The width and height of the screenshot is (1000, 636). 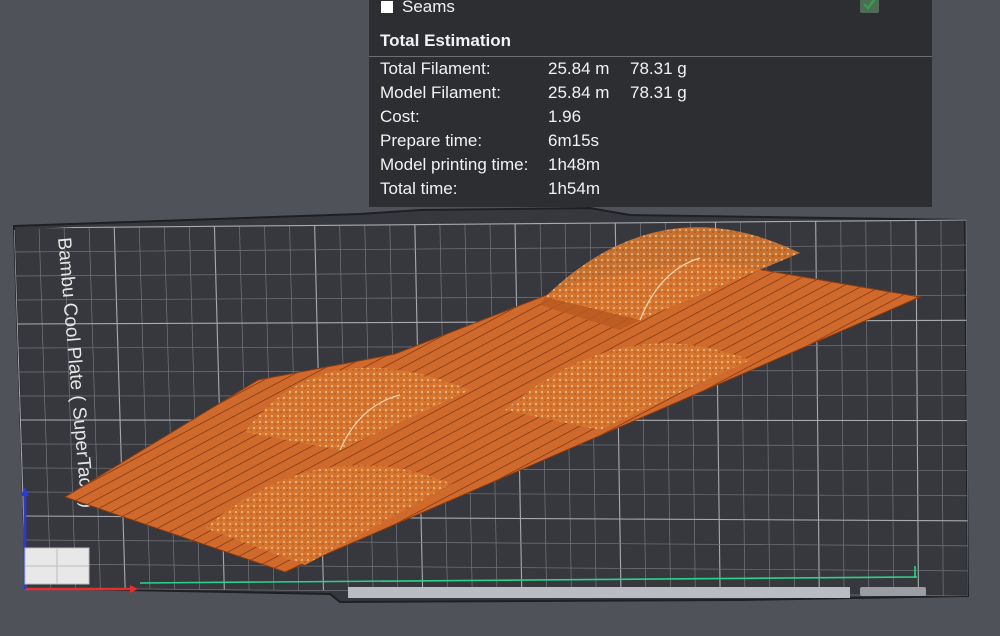 I want to click on seams-color-swatch, so click(x=387, y=7).